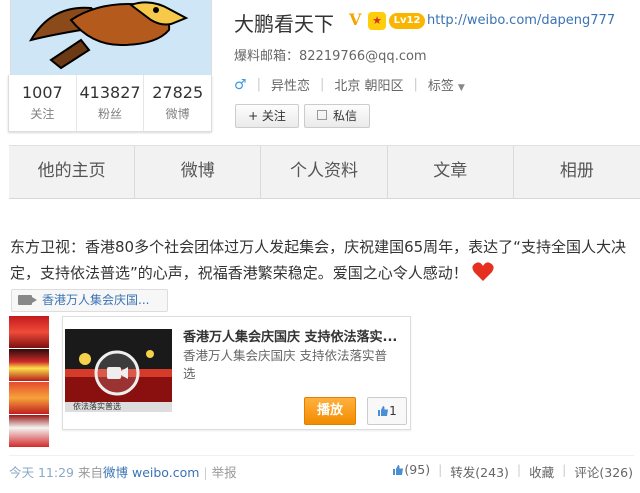 This screenshot has width=640, height=493. I want to click on tip-email: 爆料邮箱：82219766@qq.com, so click(330, 54).